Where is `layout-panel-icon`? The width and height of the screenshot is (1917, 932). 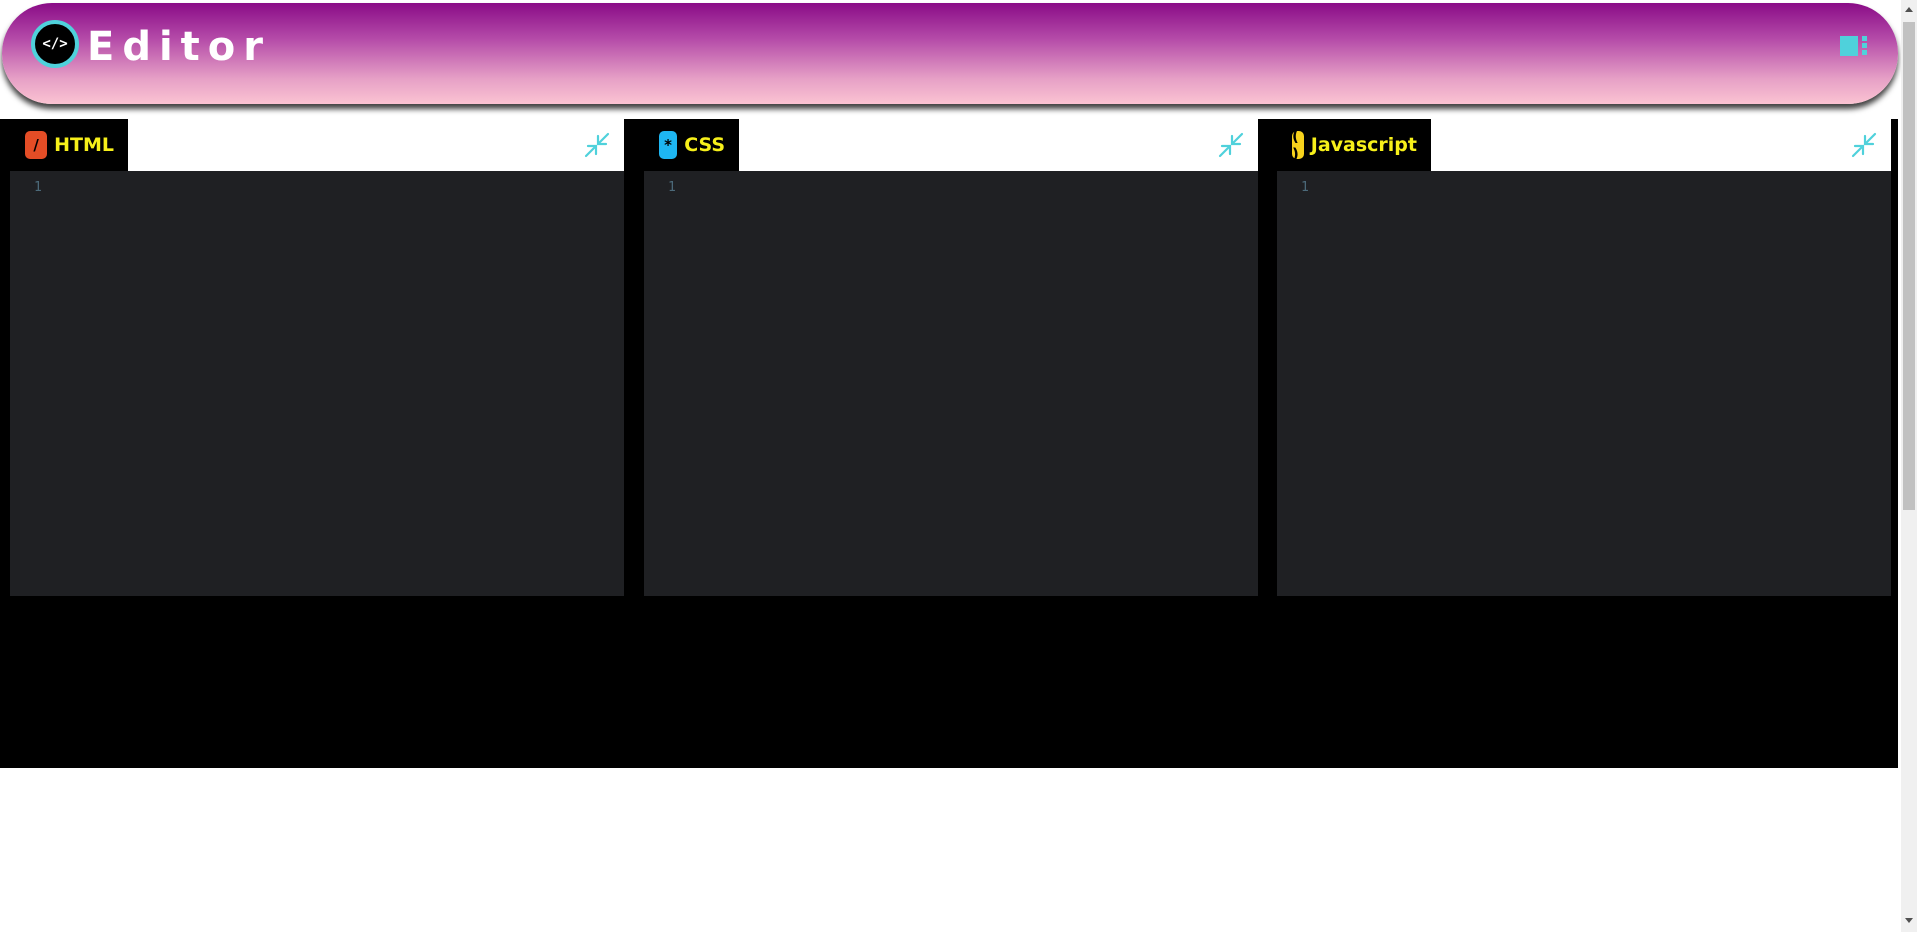
layout-panel-icon is located at coordinates (1849, 46).